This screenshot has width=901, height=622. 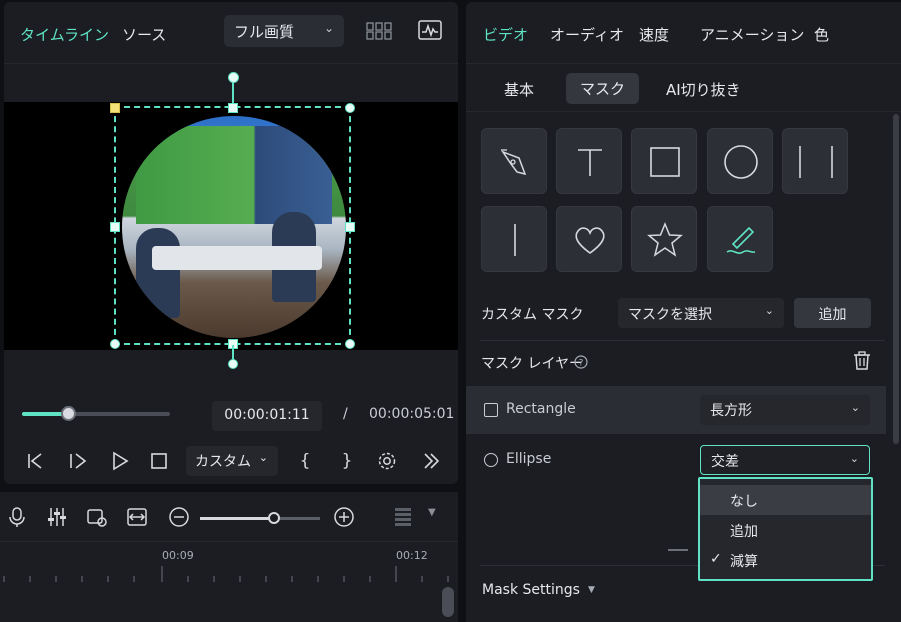 What do you see at coordinates (57, 517) in the screenshot?
I see `audio-mixer-icon` at bounding box center [57, 517].